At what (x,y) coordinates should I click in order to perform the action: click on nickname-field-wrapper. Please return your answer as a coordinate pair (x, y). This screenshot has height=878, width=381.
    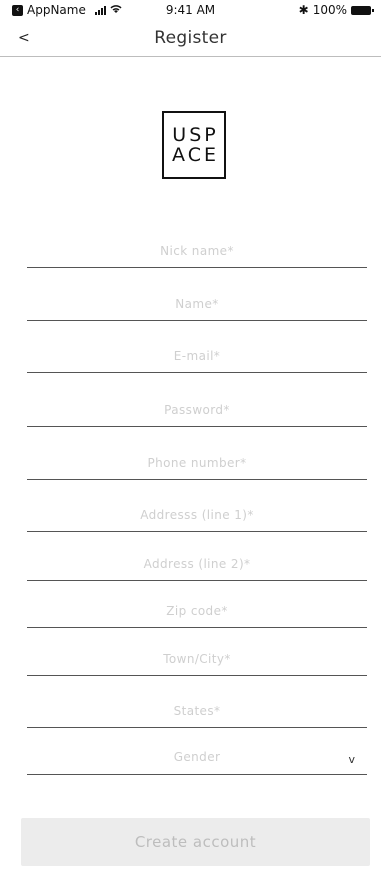
    Looking at the image, I should click on (197, 251).